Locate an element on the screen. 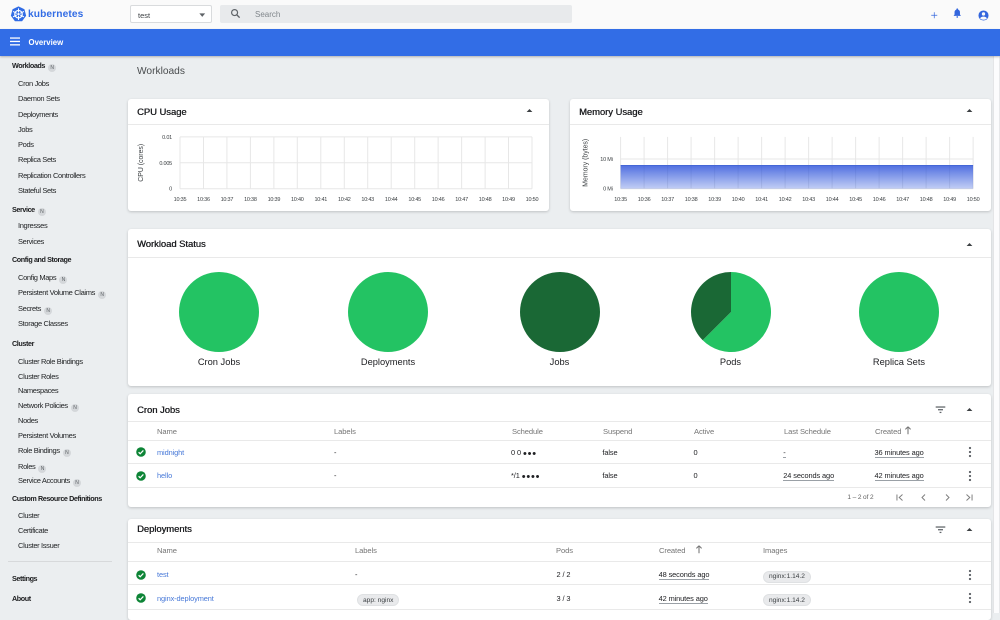  svg-text: 10 Mi is located at coordinates (606, 160).